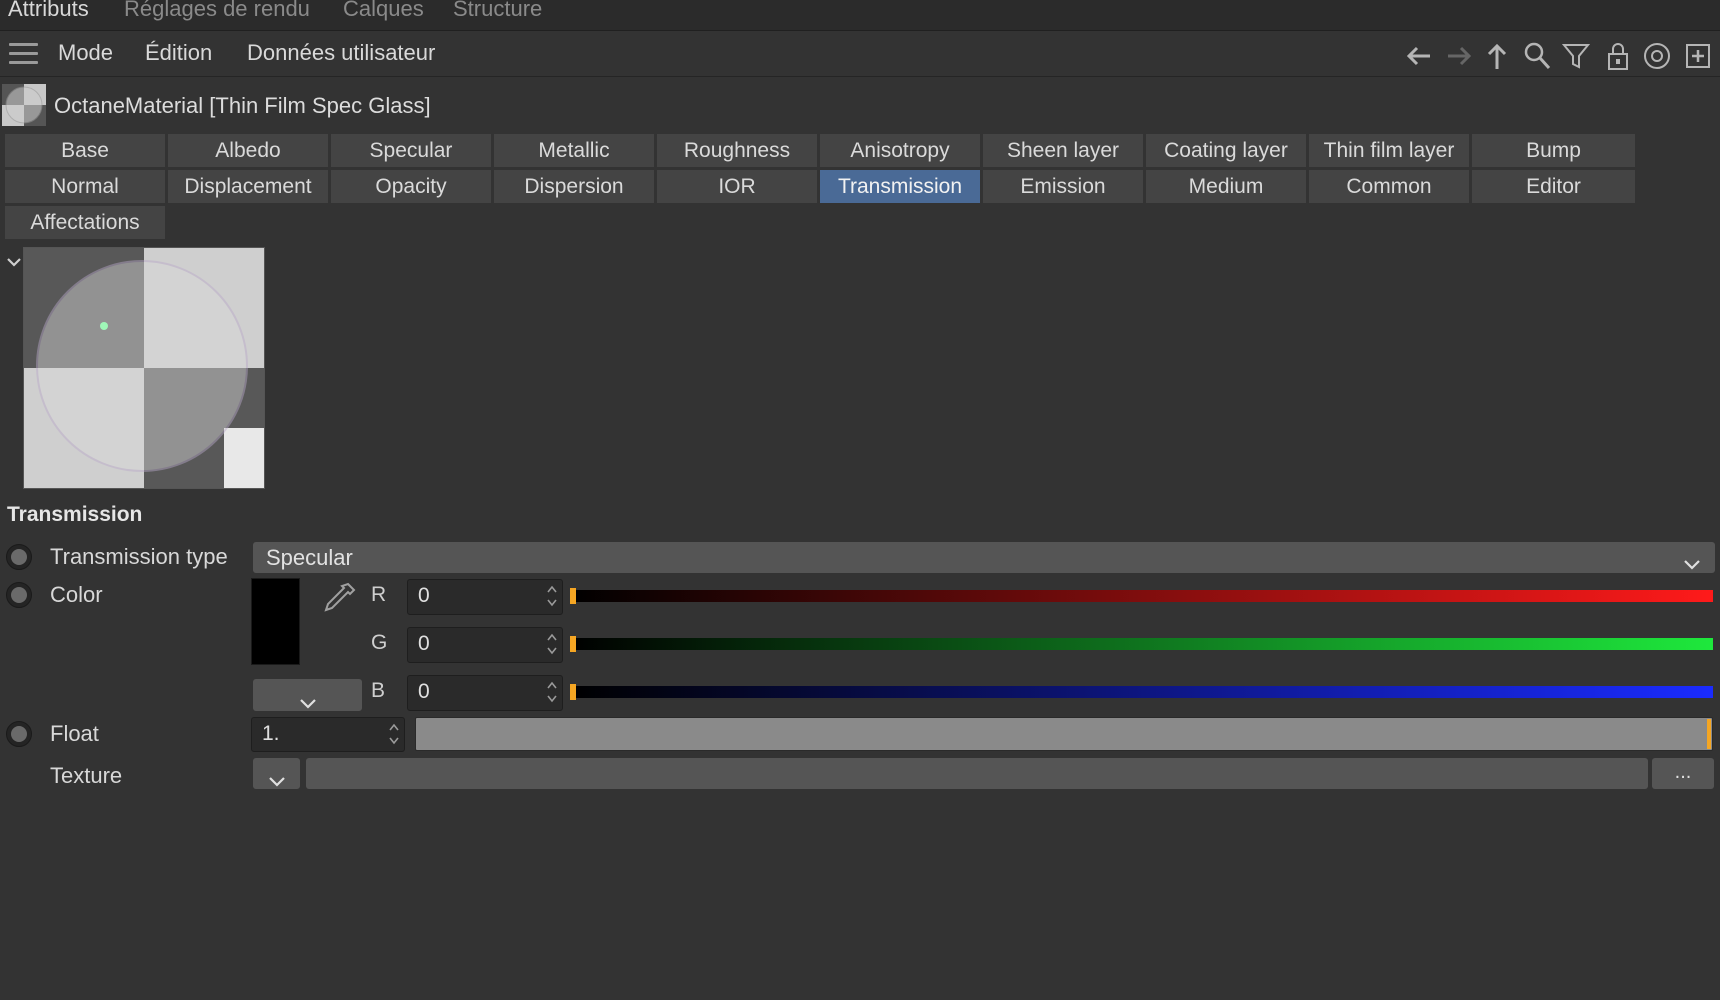 This screenshot has width=1720, height=1000. What do you see at coordinates (378, 690) in the screenshot?
I see `channel-b-label: B` at bounding box center [378, 690].